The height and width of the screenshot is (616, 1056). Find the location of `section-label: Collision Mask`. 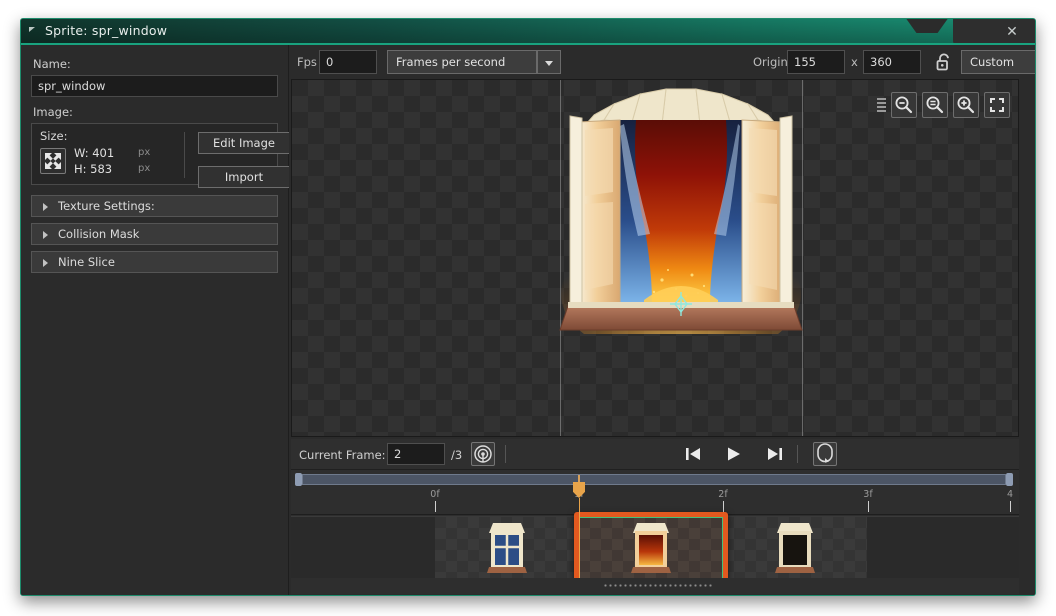

section-label: Collision Mask is located at coordinates (99, 234).